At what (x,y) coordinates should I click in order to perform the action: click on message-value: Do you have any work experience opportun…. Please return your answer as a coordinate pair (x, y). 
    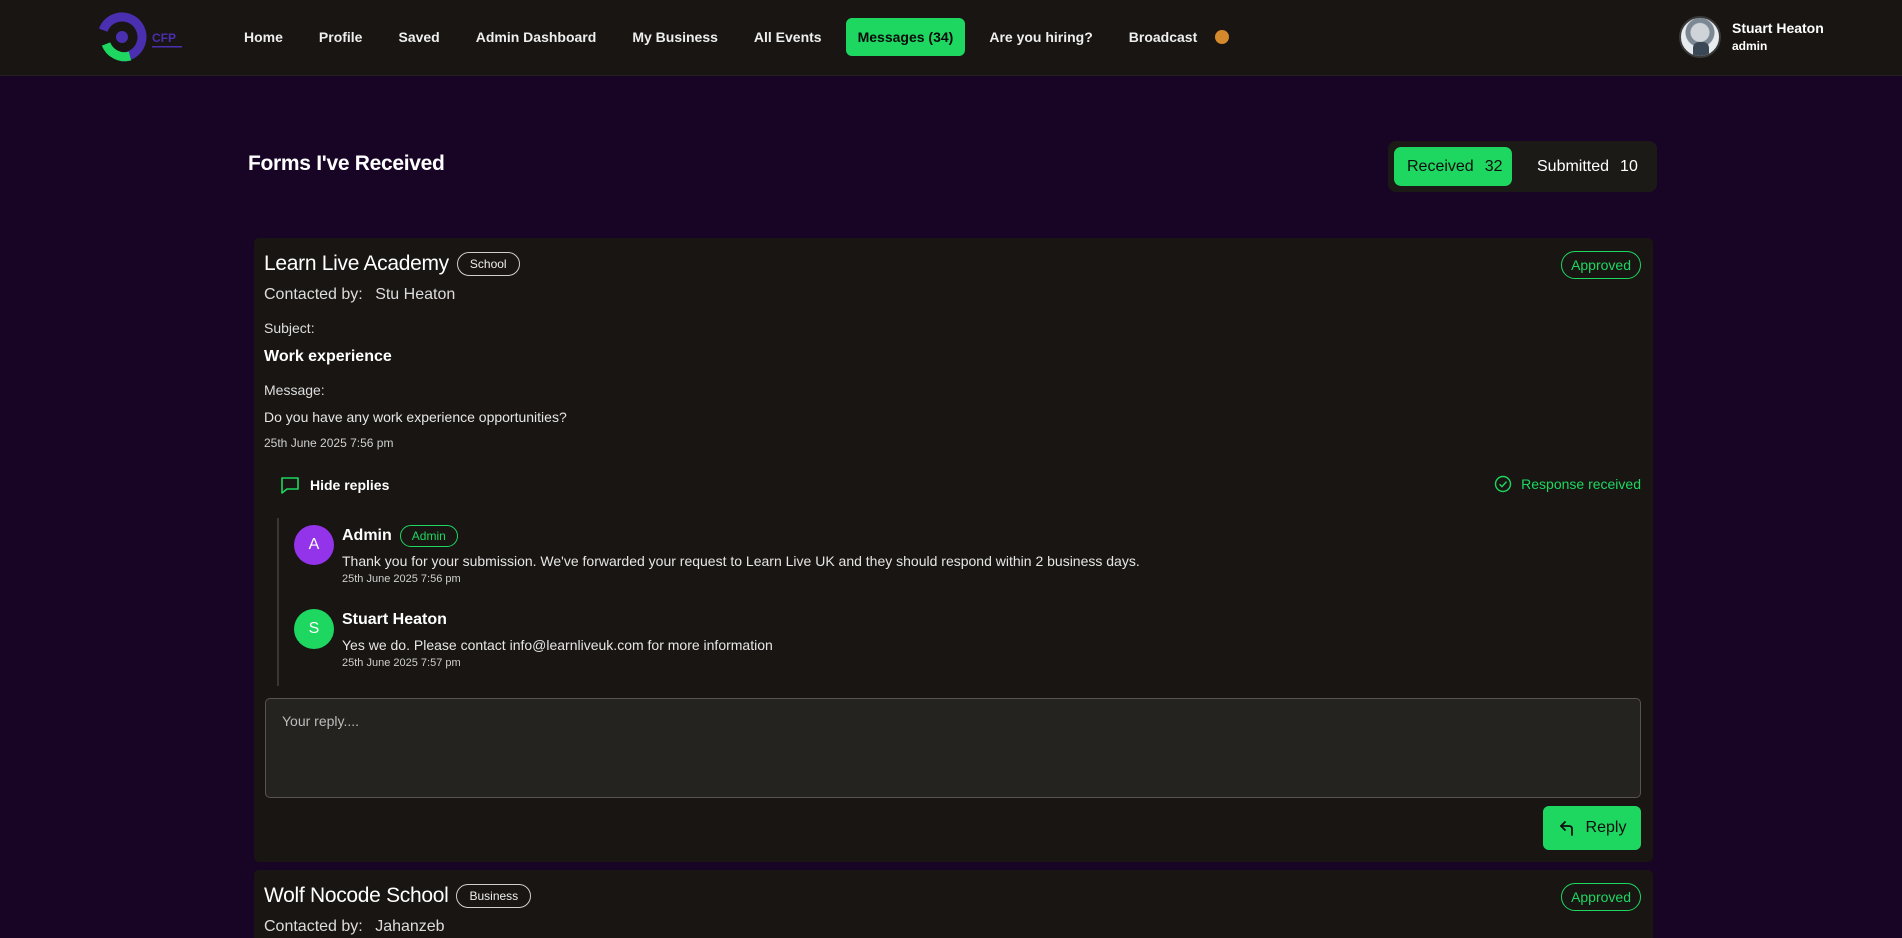
    Looking at the image, I should click on (415, 417).